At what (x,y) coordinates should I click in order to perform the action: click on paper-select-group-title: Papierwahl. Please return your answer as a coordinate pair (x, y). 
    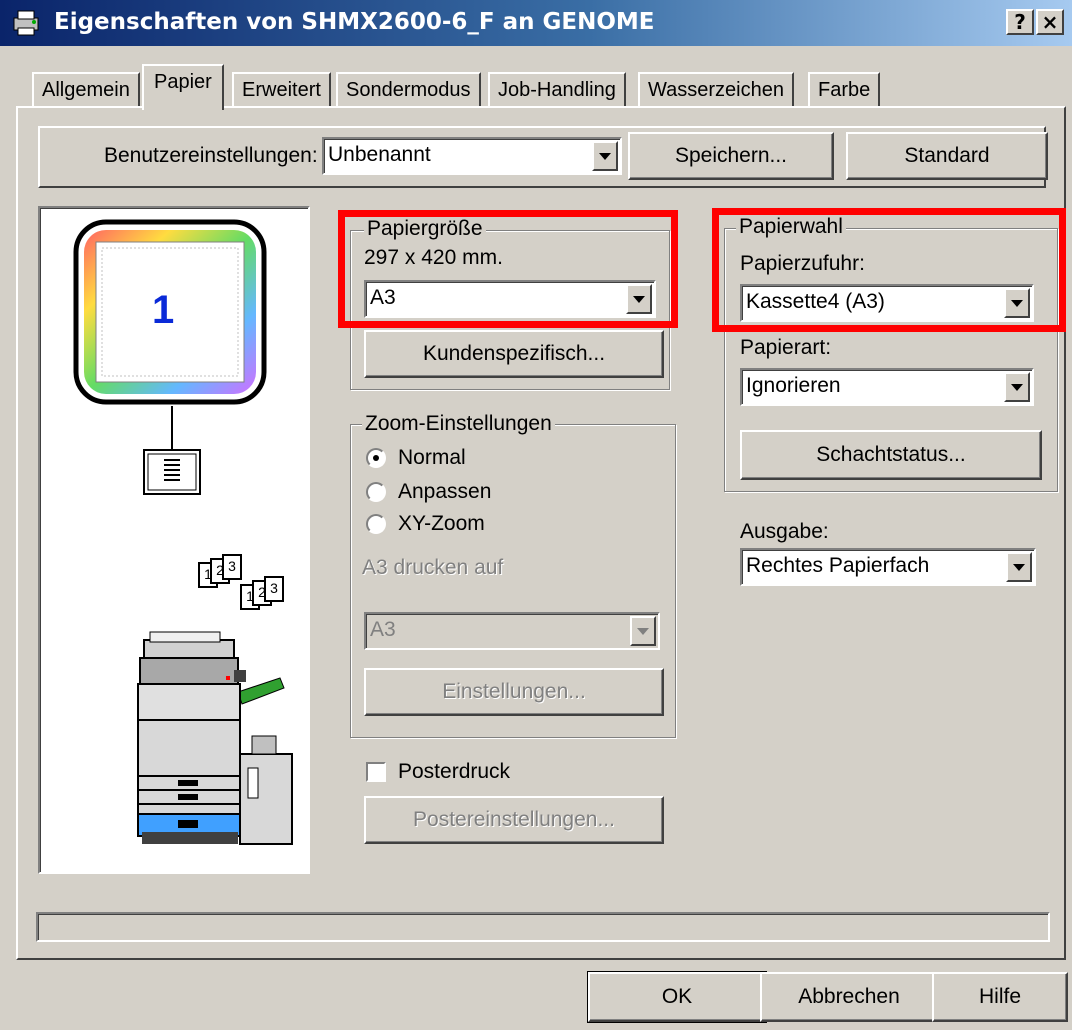
    Looking at the image, I should click on (791, 227).